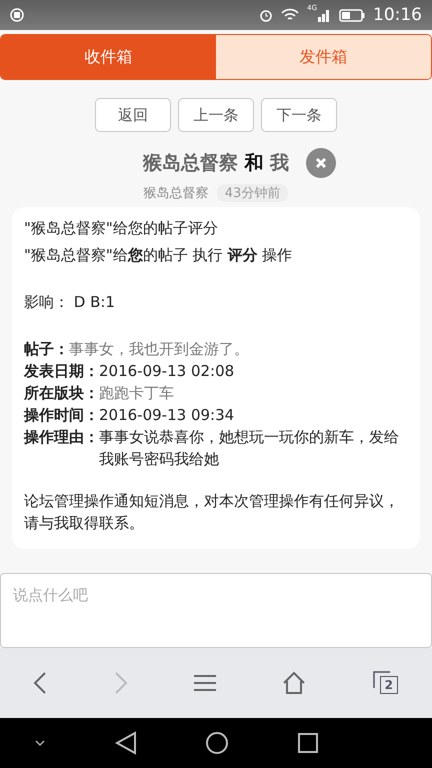  I want to click on message-line: "猴岛总督察"给您的帖子 执行 评分 操作, so click(159, 255).